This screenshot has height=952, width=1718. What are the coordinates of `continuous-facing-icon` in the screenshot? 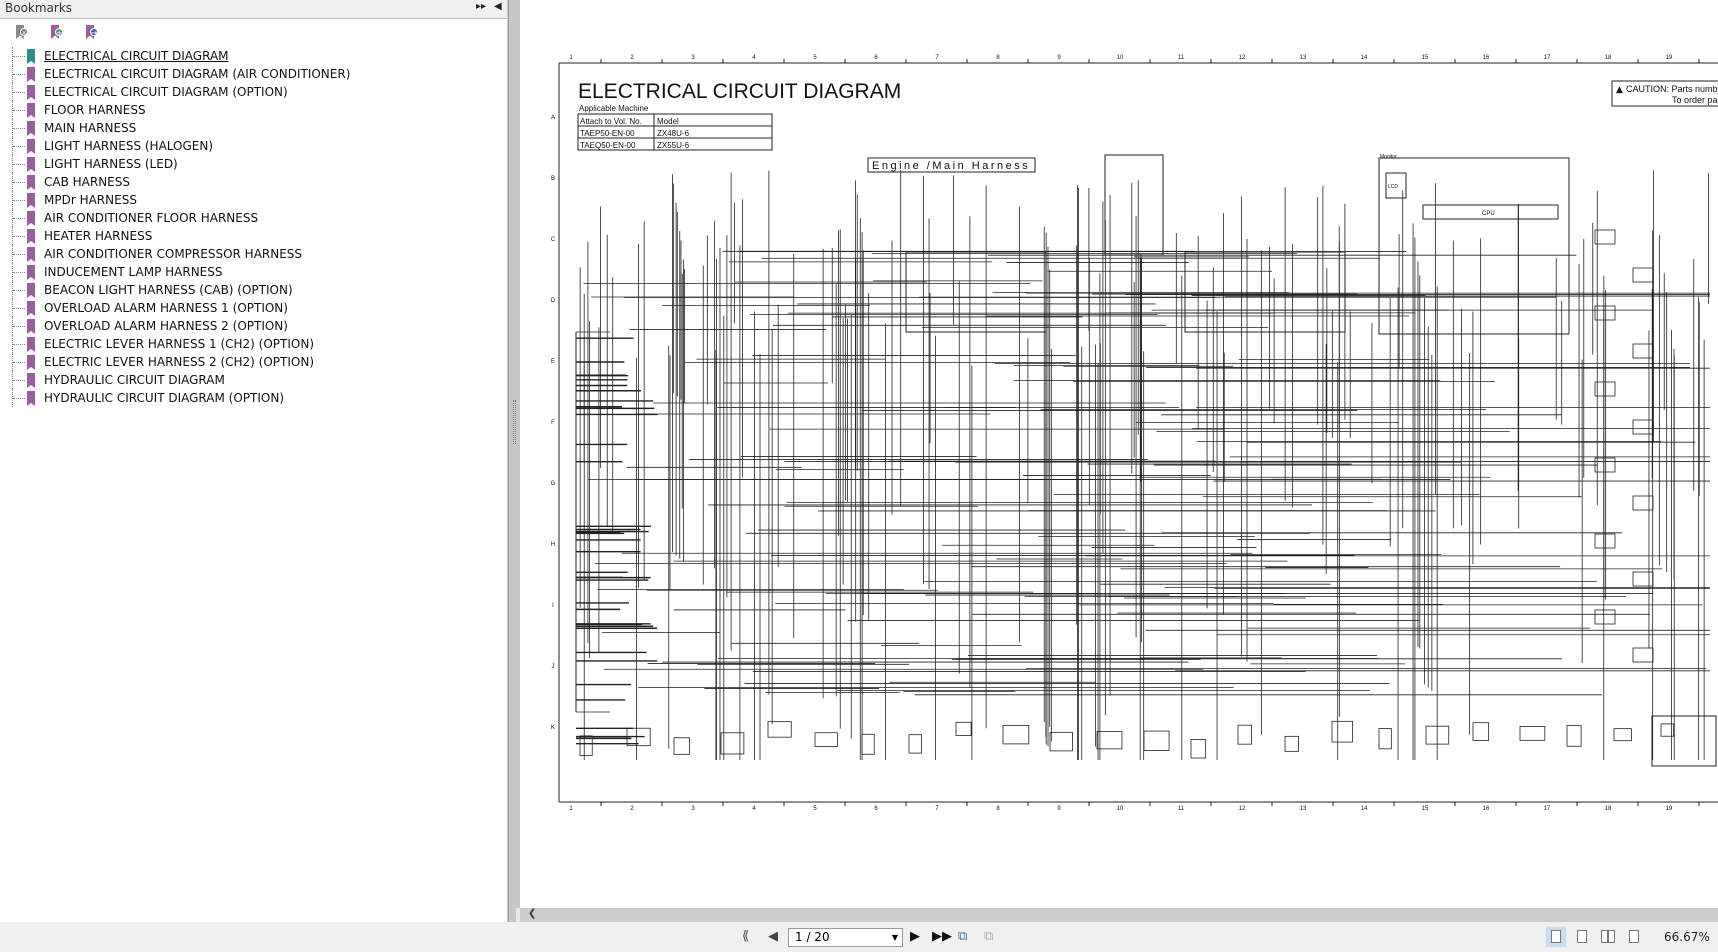 It's located at (1634, 937).